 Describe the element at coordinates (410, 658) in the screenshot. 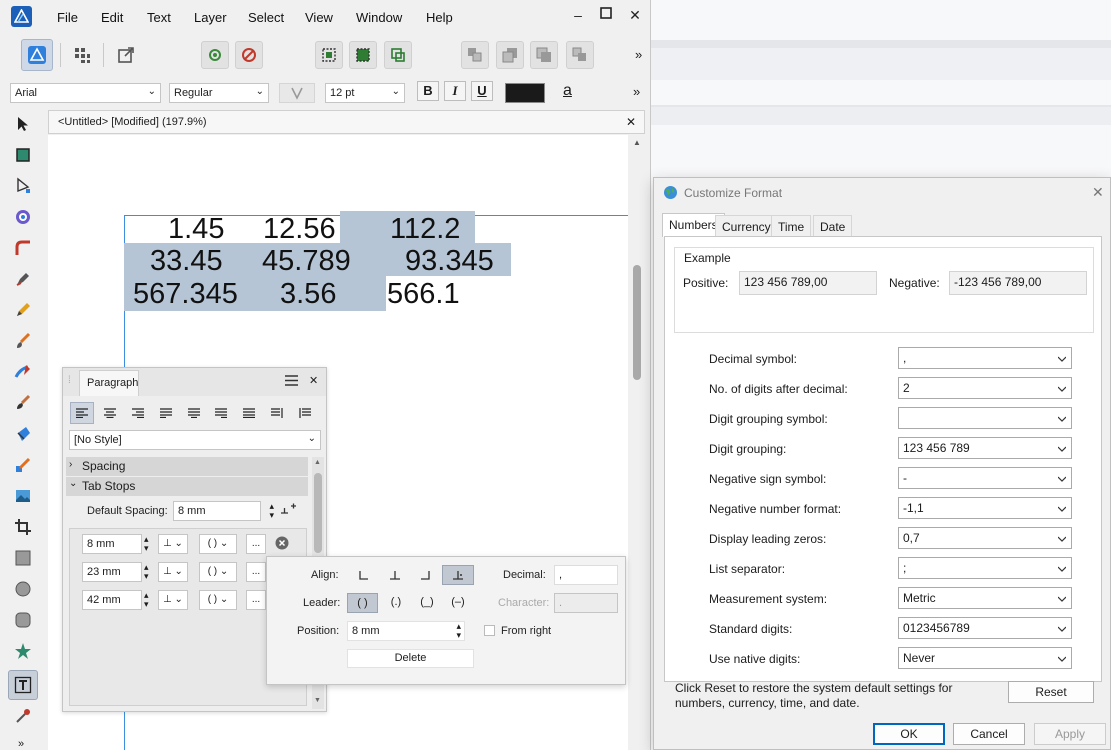

I see `delete-tab-button: Delete` at that location.